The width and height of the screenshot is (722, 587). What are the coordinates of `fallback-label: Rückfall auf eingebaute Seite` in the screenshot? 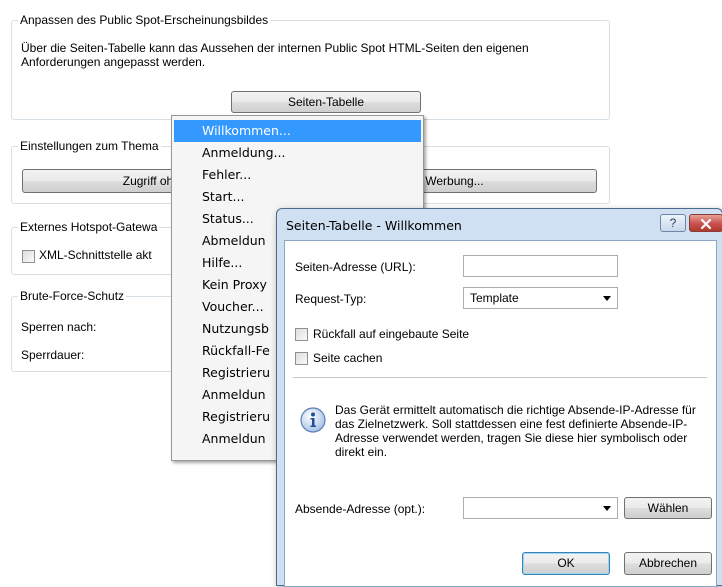 It's located at (391, 334).